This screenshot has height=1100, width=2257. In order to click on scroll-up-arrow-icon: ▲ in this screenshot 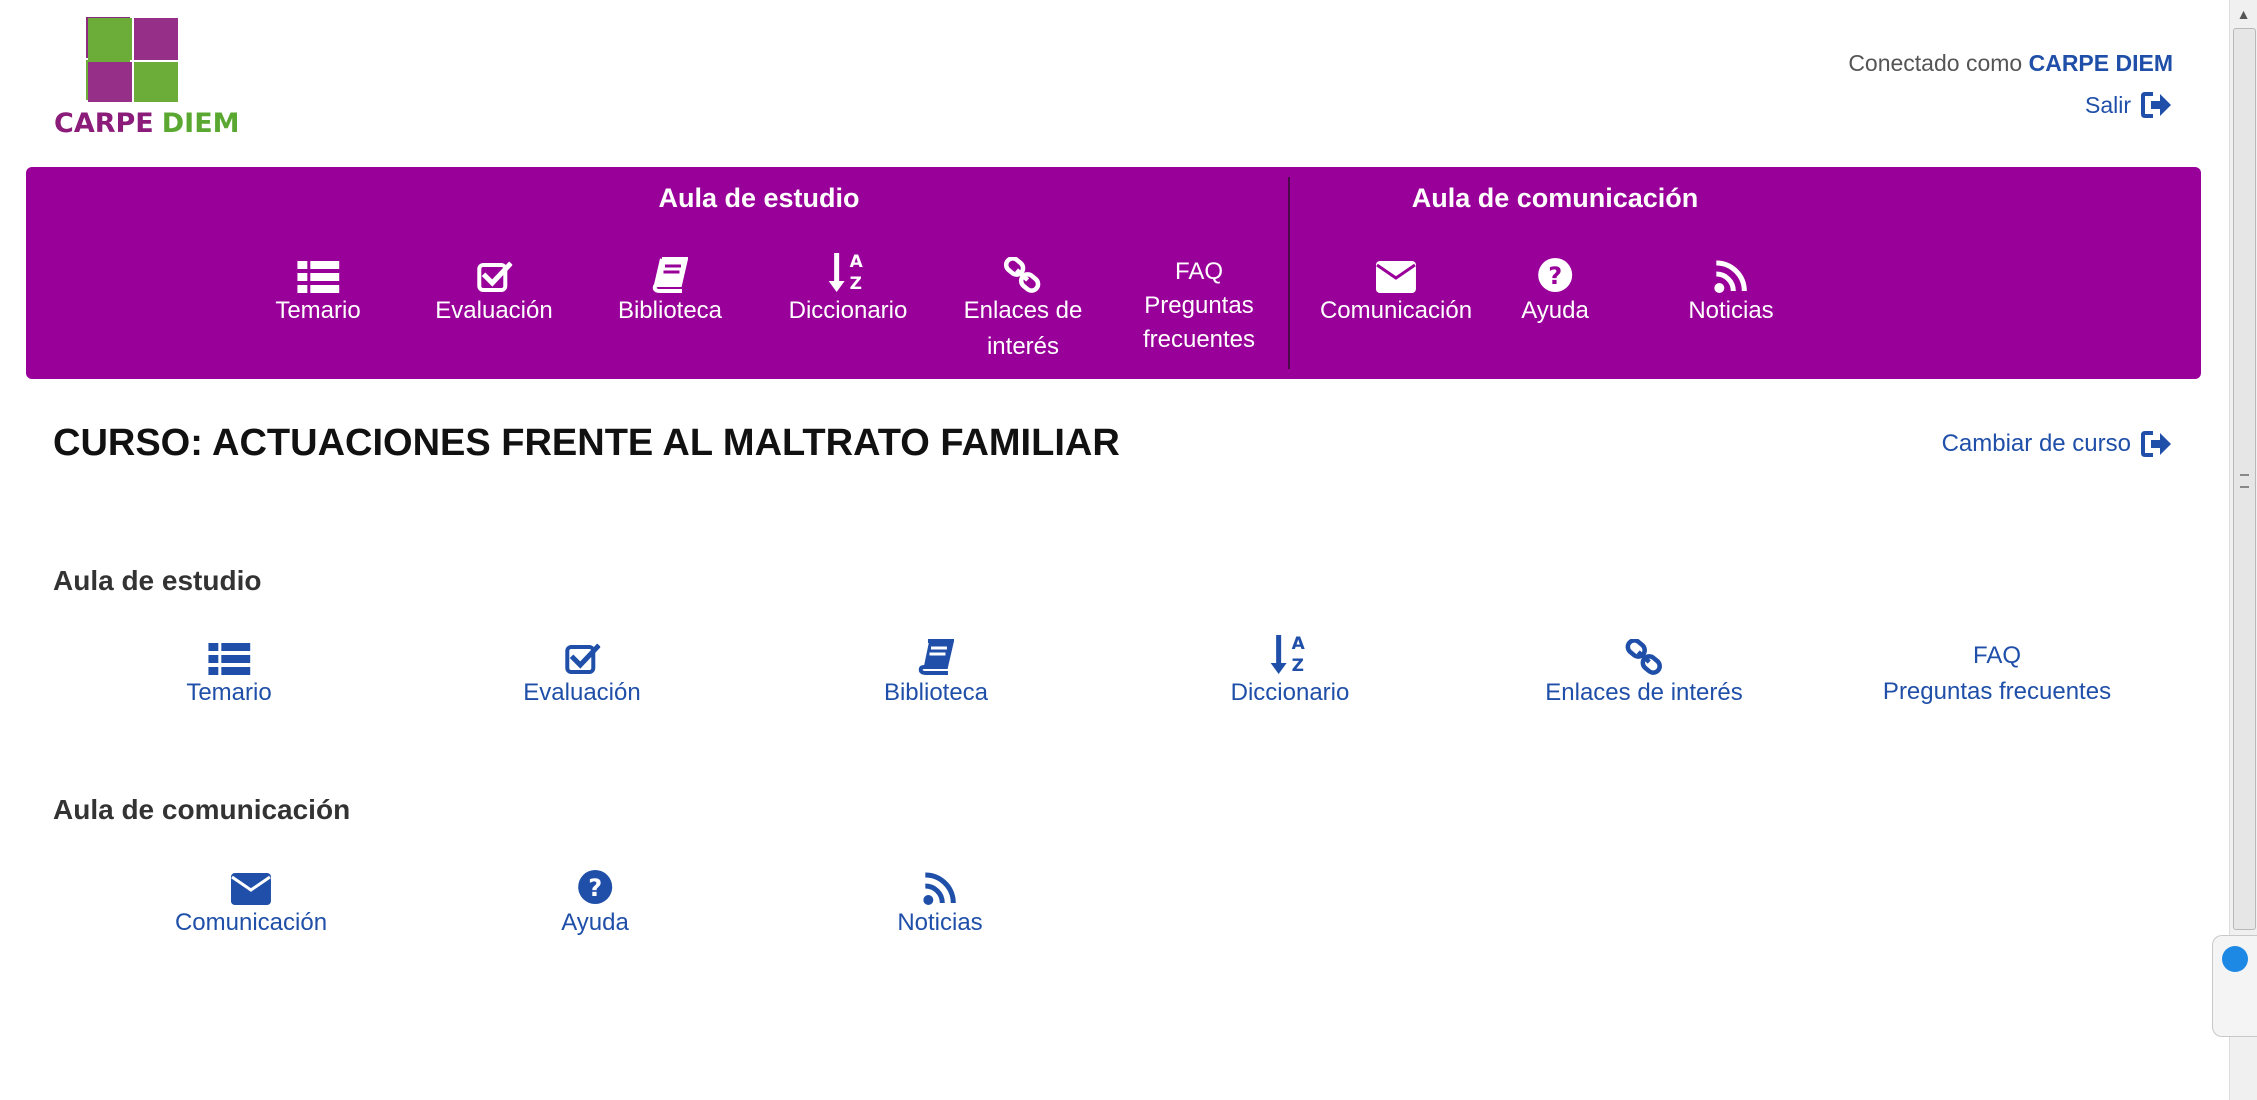, I will do `click(2243, 14)`.